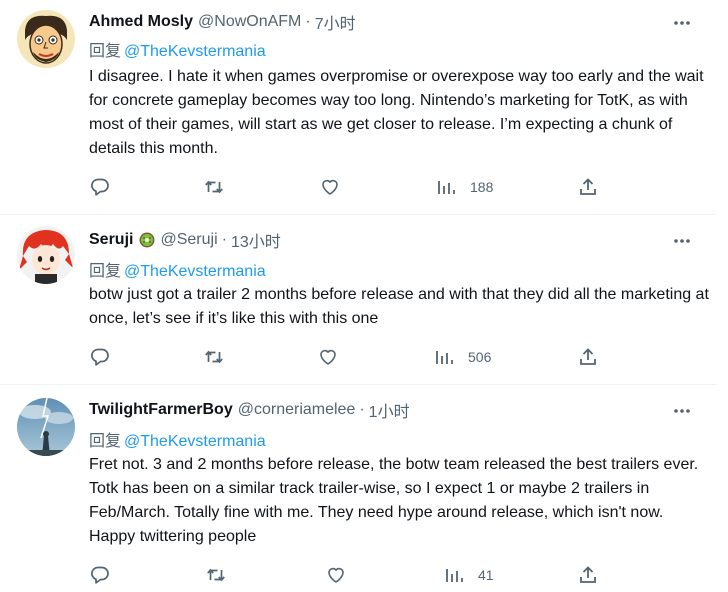  What do you see at coordinates (111, 240) in the screenshot?
I see `display-name: Seruji` at bounding box center [111, 240].